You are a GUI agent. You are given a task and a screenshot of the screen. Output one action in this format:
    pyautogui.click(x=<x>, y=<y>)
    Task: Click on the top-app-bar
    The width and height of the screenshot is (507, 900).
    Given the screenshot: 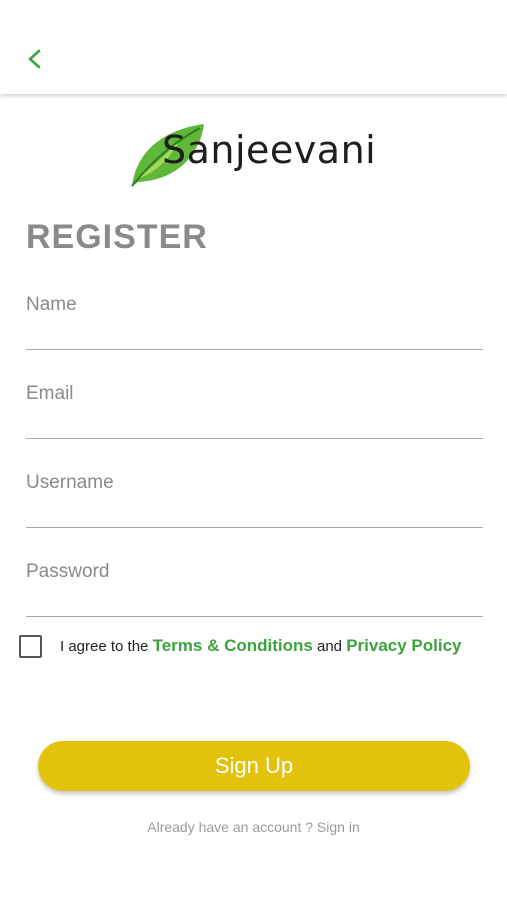 What is the action you would take?
    pyautogui.click(x=253, y=47)
    